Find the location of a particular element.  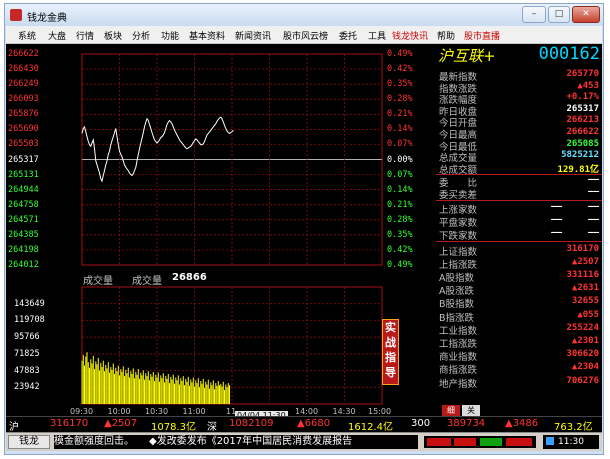

menu-item-7: 新闻资讯 is located at coordinates (253, 35).